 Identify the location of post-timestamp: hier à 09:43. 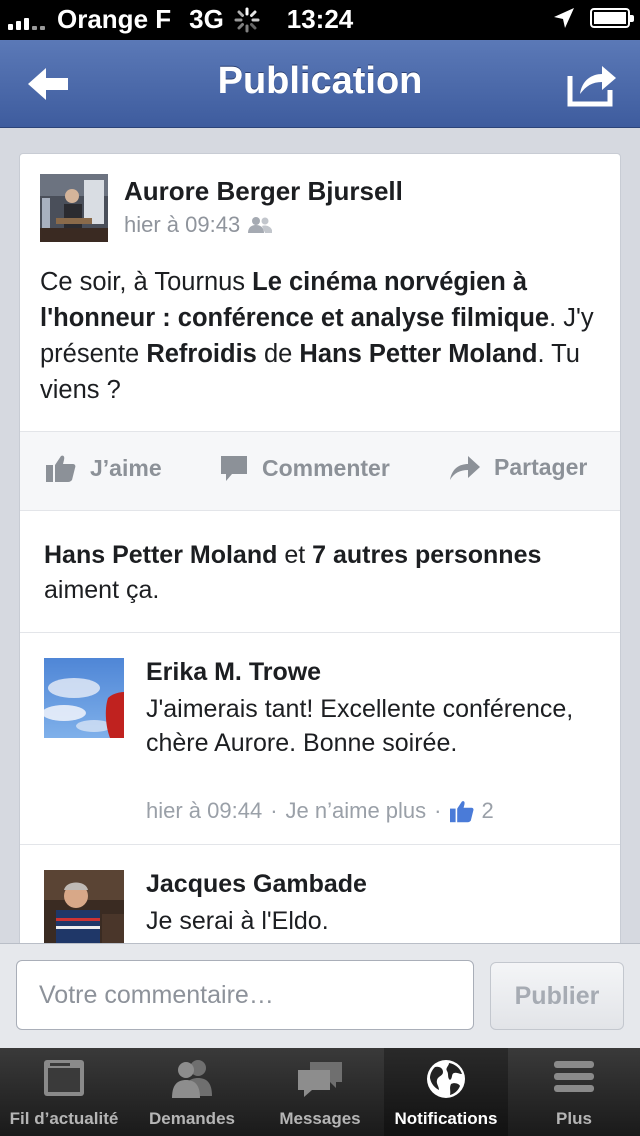
(182, 225).